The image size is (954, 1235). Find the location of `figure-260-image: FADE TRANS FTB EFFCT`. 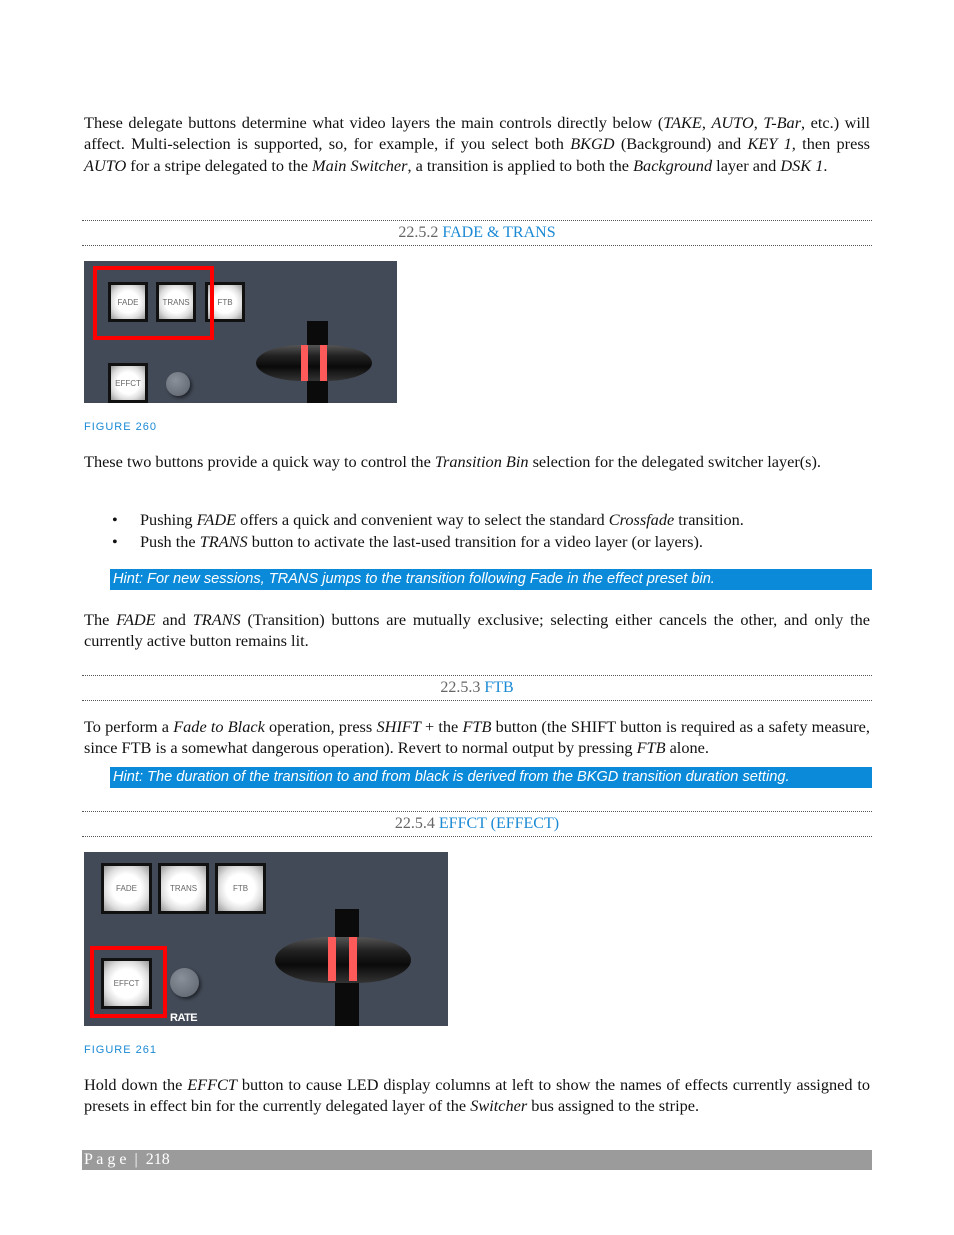

figure-260-image: FADE TRANS FTB EFFCT is located at coordinates (240, 332).